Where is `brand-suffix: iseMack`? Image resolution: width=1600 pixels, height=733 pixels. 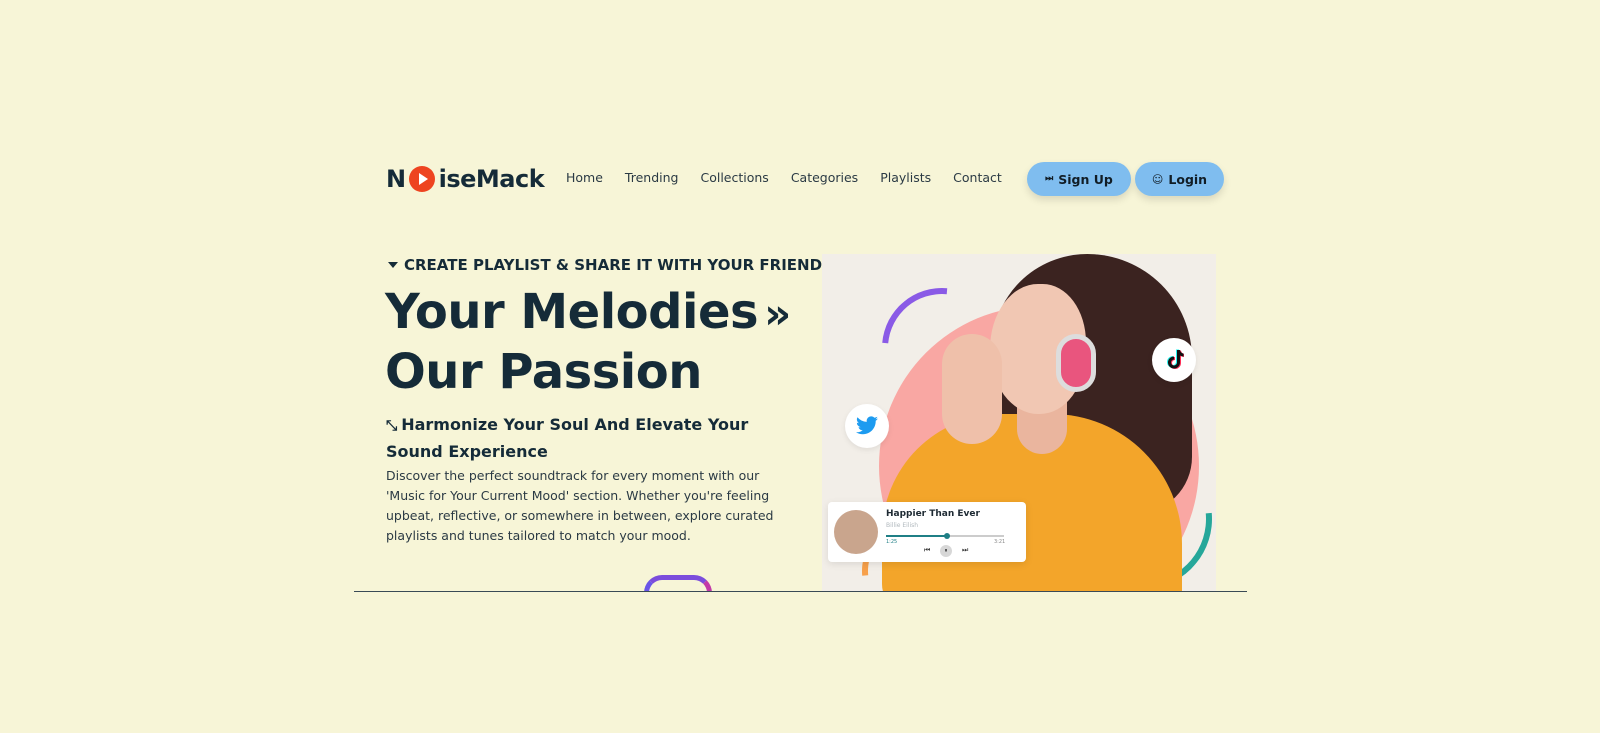 brand-suffix: iseMack is located at coordinates (491, 179).